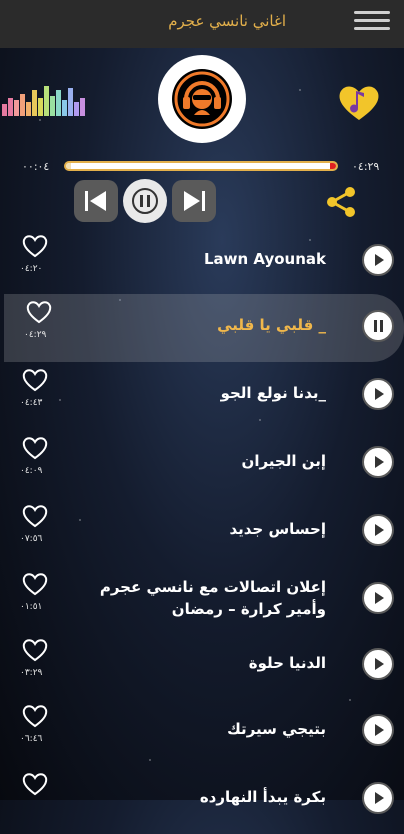 This screenshot has height=834, width=404. I want to click on audio-visualizer, so click(46, 100).